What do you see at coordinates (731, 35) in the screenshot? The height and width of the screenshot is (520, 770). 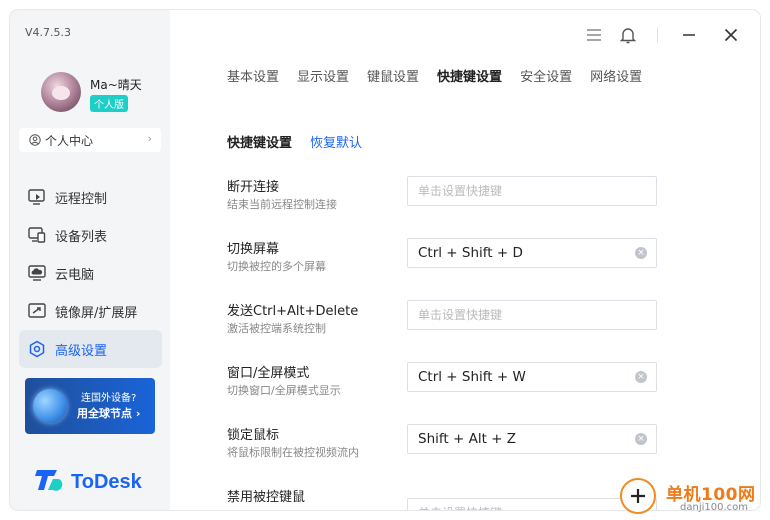 I see `close-icon` at bounding box center [731, 35].